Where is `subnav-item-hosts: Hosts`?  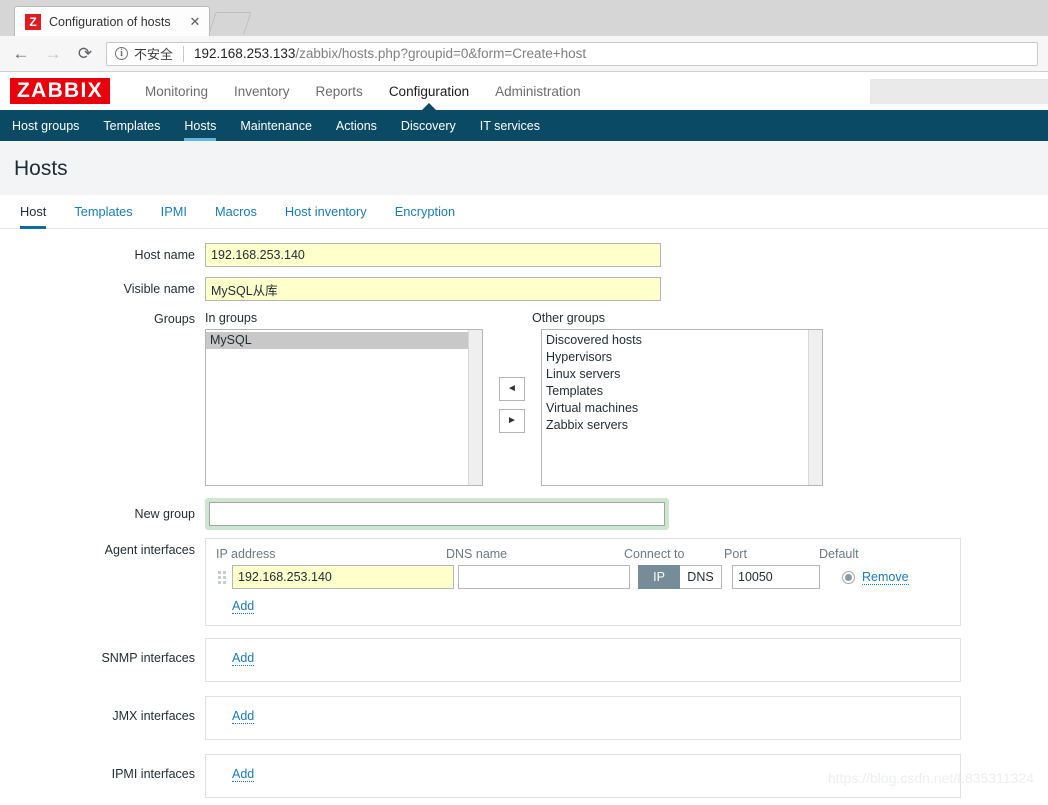 subnav-item-hosts: Hosts is located at coordinates (200, 125).